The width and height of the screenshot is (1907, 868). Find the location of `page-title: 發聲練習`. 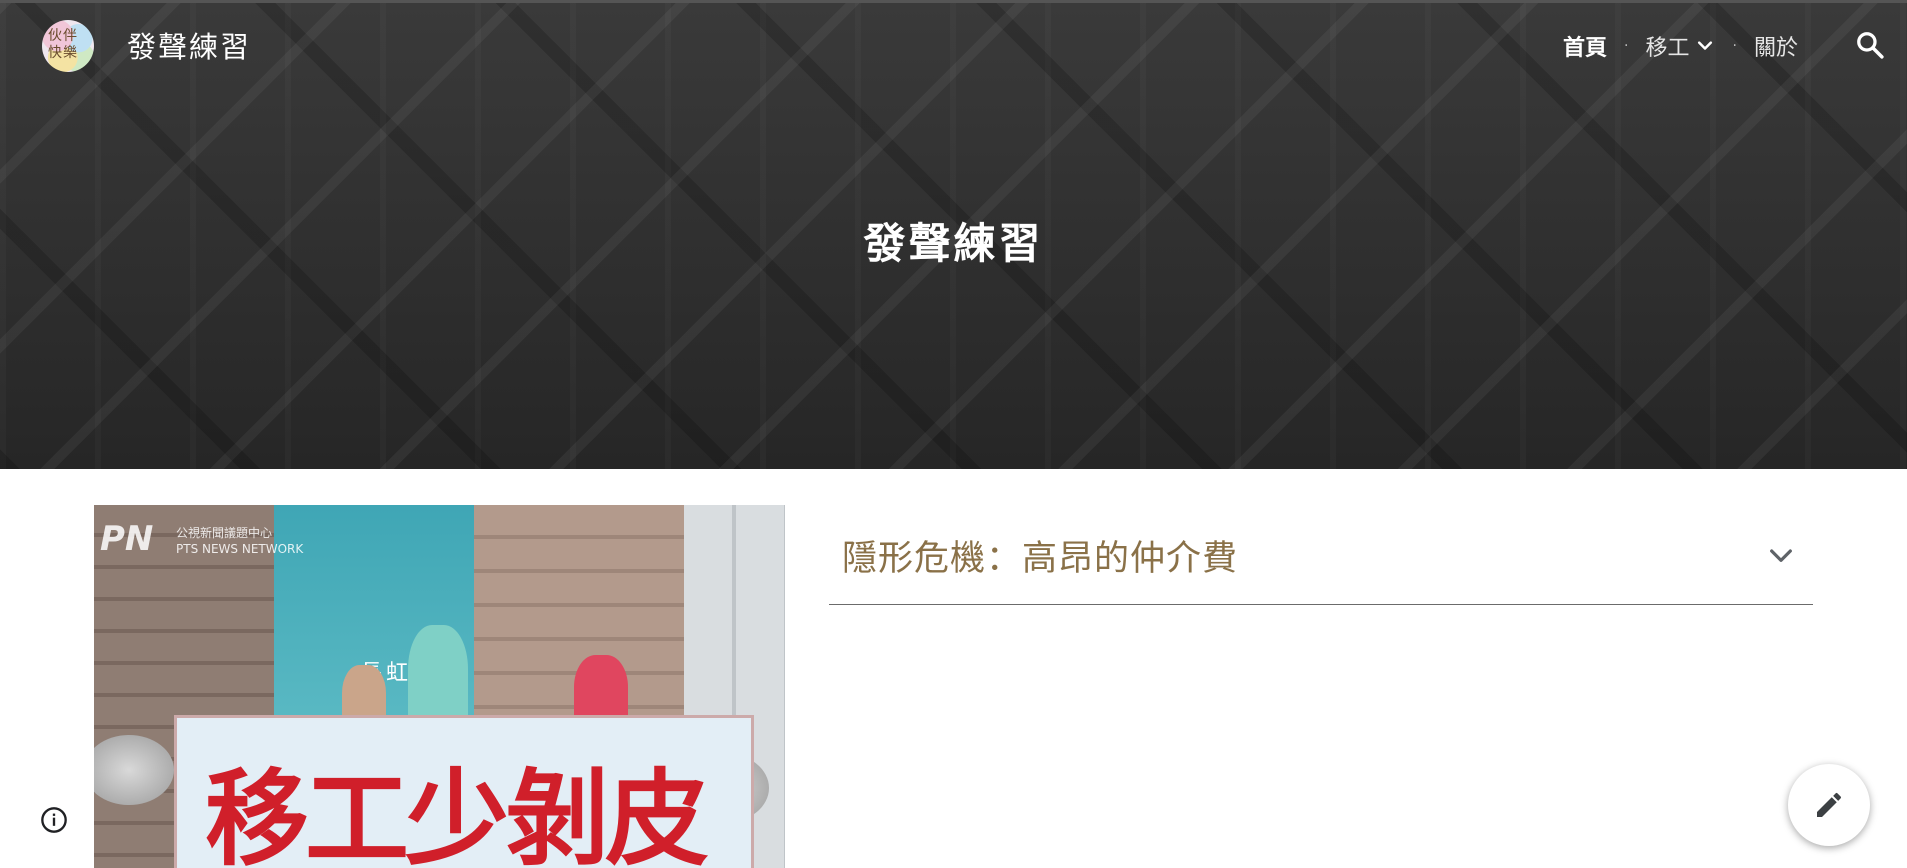

page-title: 發聲練習 is located at coordinates (953, 243).